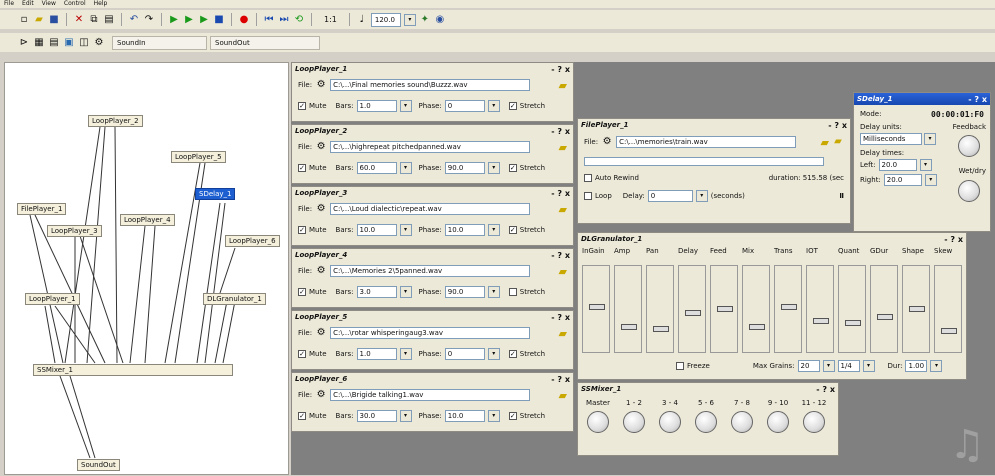 The height and width of the screenshot is (476, 995). Describe the element at coordinates (269, 20) in the screenshot. I see `rewind-icon: ⏮` at that location.